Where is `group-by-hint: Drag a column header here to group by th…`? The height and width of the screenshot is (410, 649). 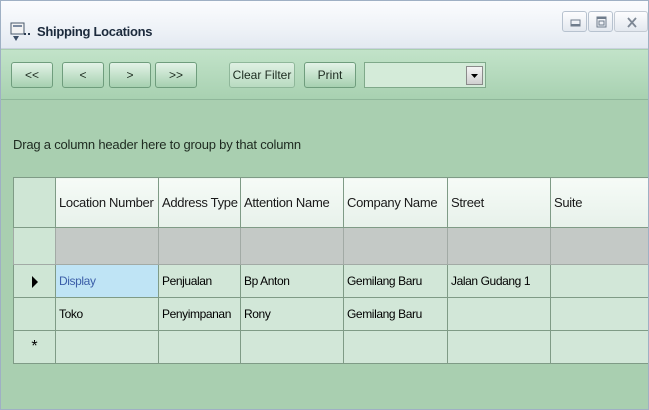
group-by-hint: Drag a column header here to group by th… is located at coordinates (157, 144).